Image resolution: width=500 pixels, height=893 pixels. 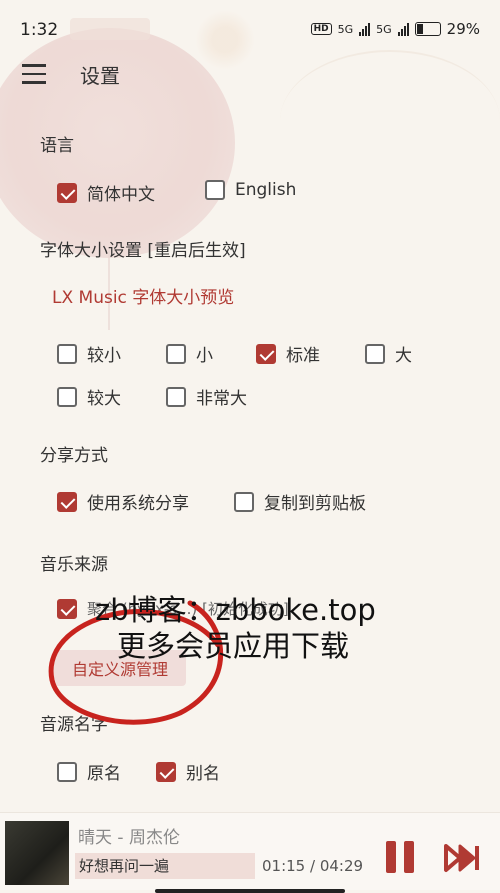 I want to click on font-preview-text: LX Music 字体大小预览, so click(x=143, y=298).